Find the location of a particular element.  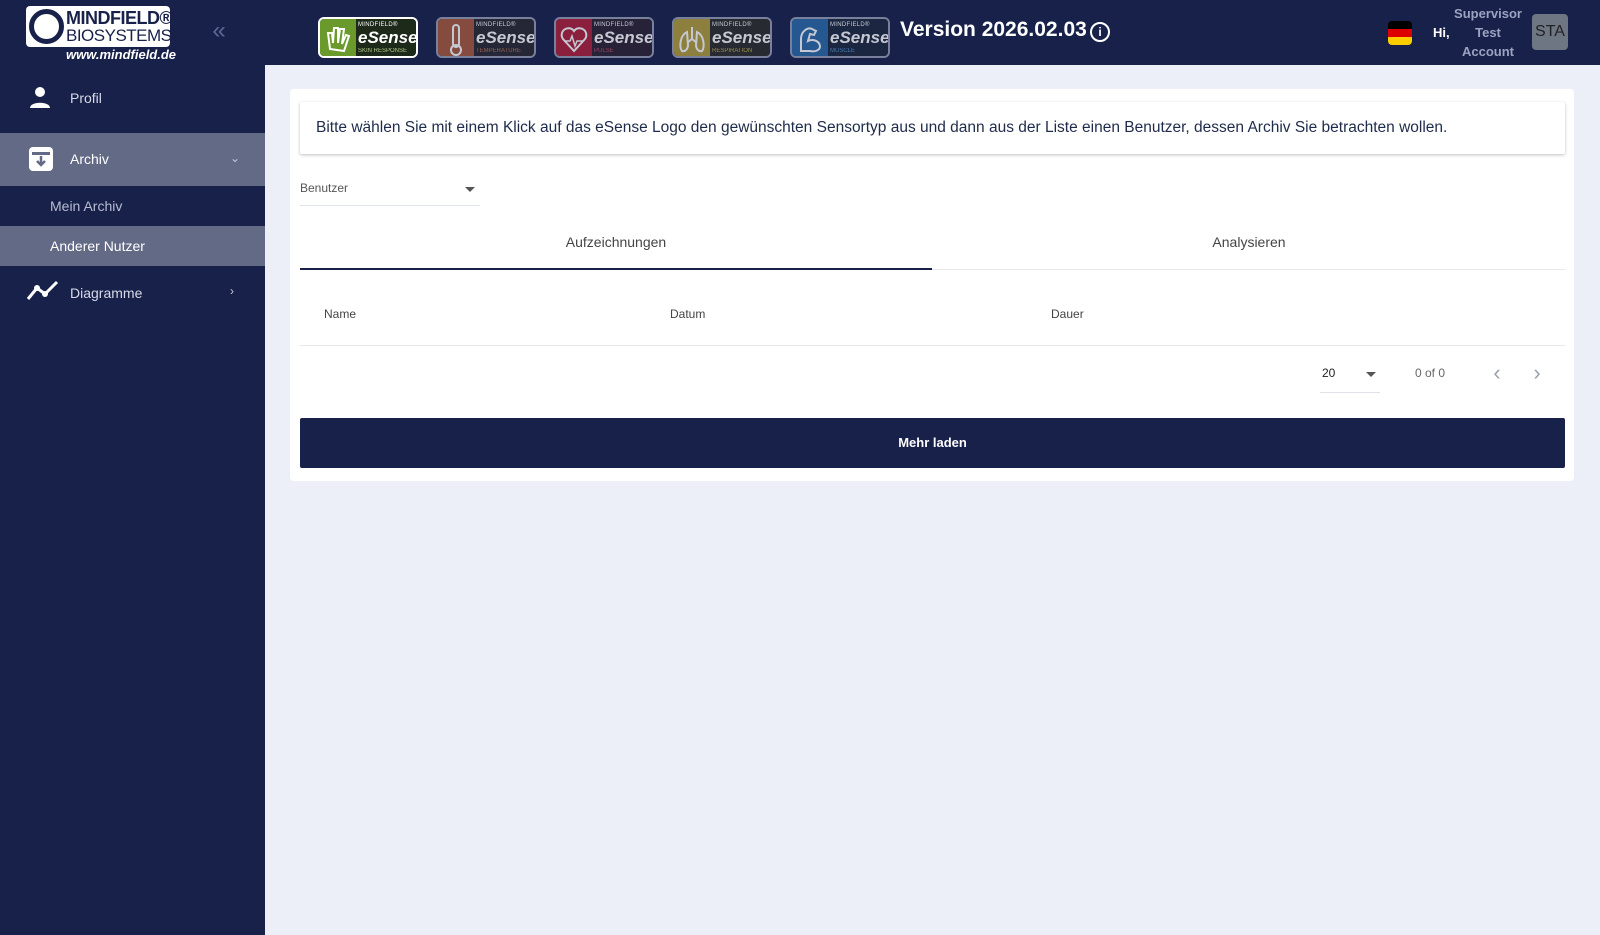

double-chevron-left-icon: « is located at coordinates (219, 32).